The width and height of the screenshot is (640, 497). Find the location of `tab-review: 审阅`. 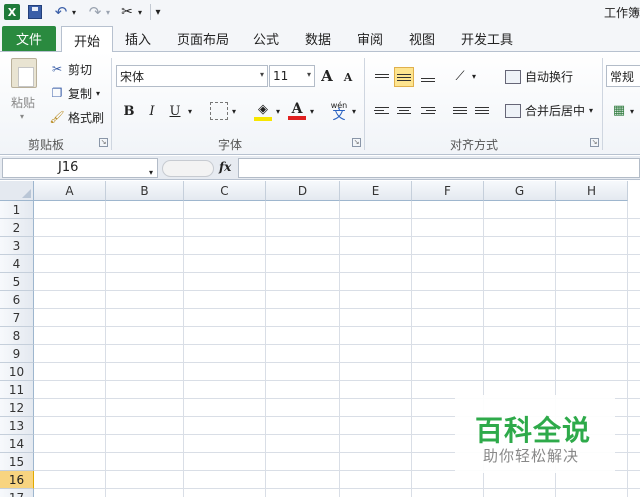

tab-review: 审阅 is located at coordinates (370, 38).